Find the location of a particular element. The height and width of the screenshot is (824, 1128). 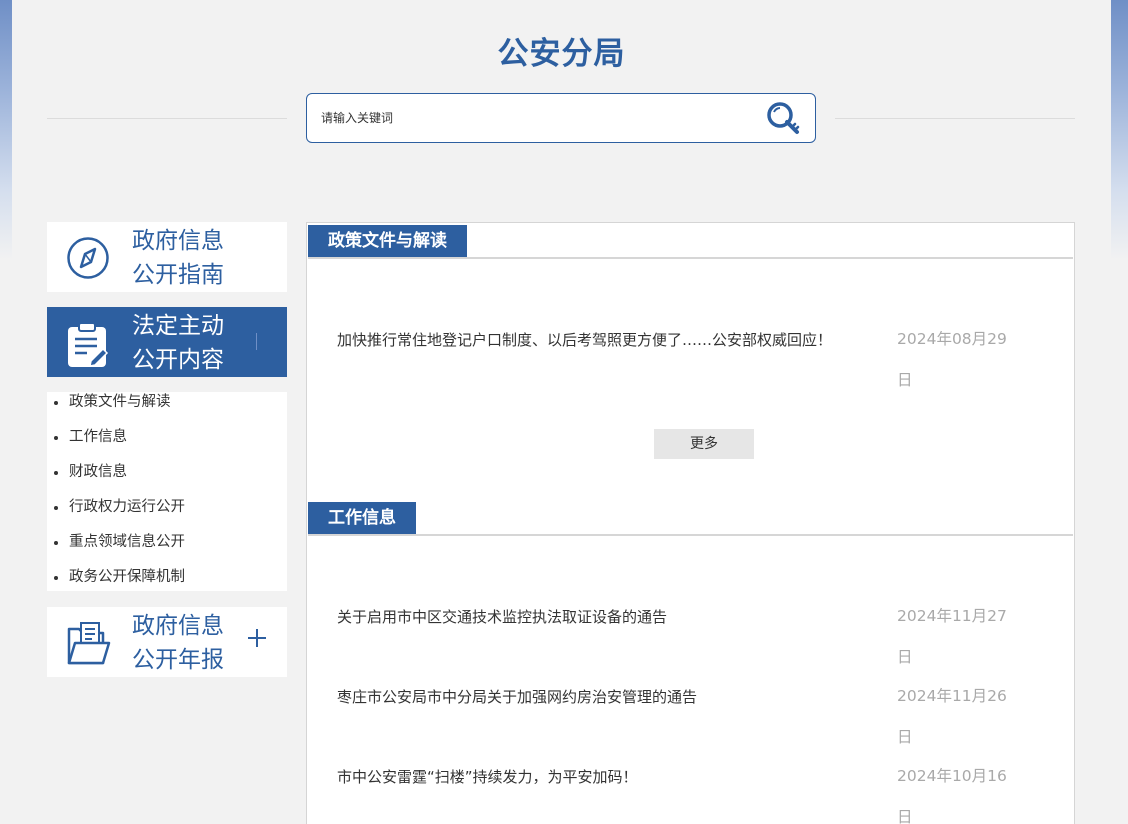

compass-icon is located at coordinates (88, 258).